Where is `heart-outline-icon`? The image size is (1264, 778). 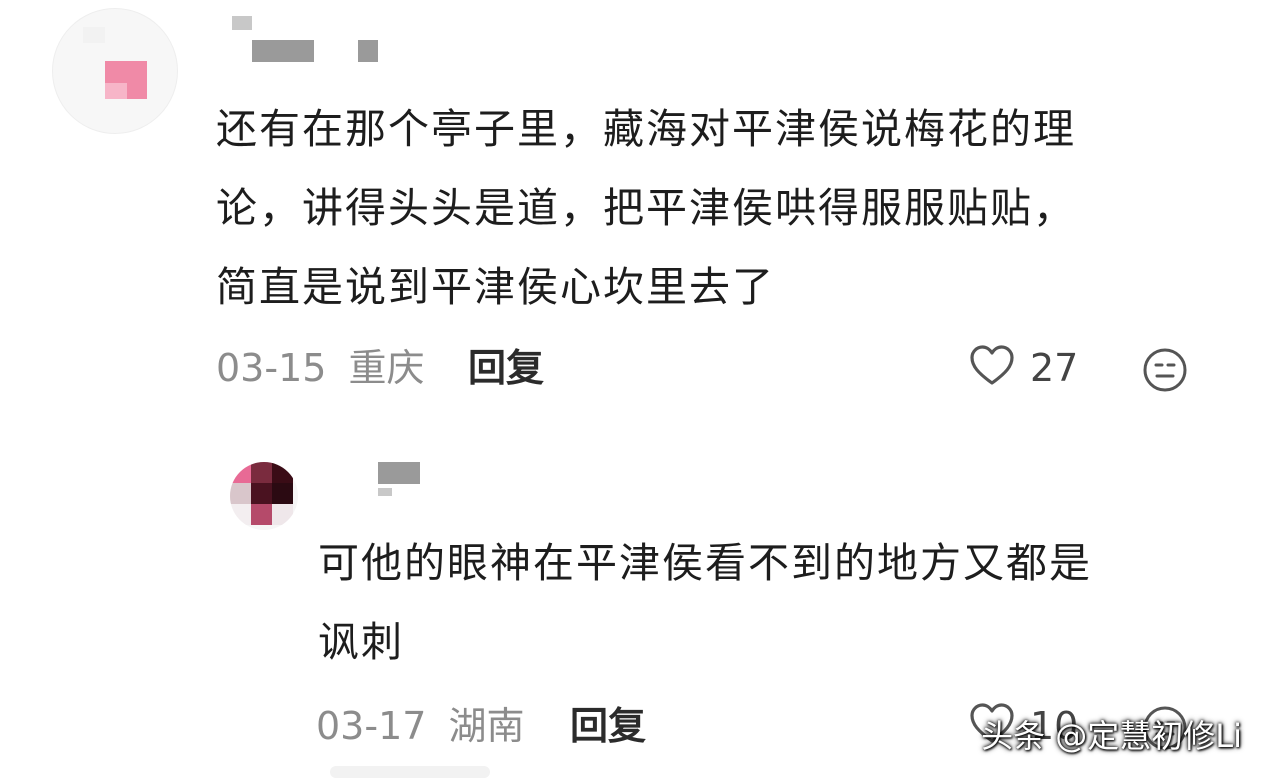 heart-outline-icon is located at coordinates (992, 368).